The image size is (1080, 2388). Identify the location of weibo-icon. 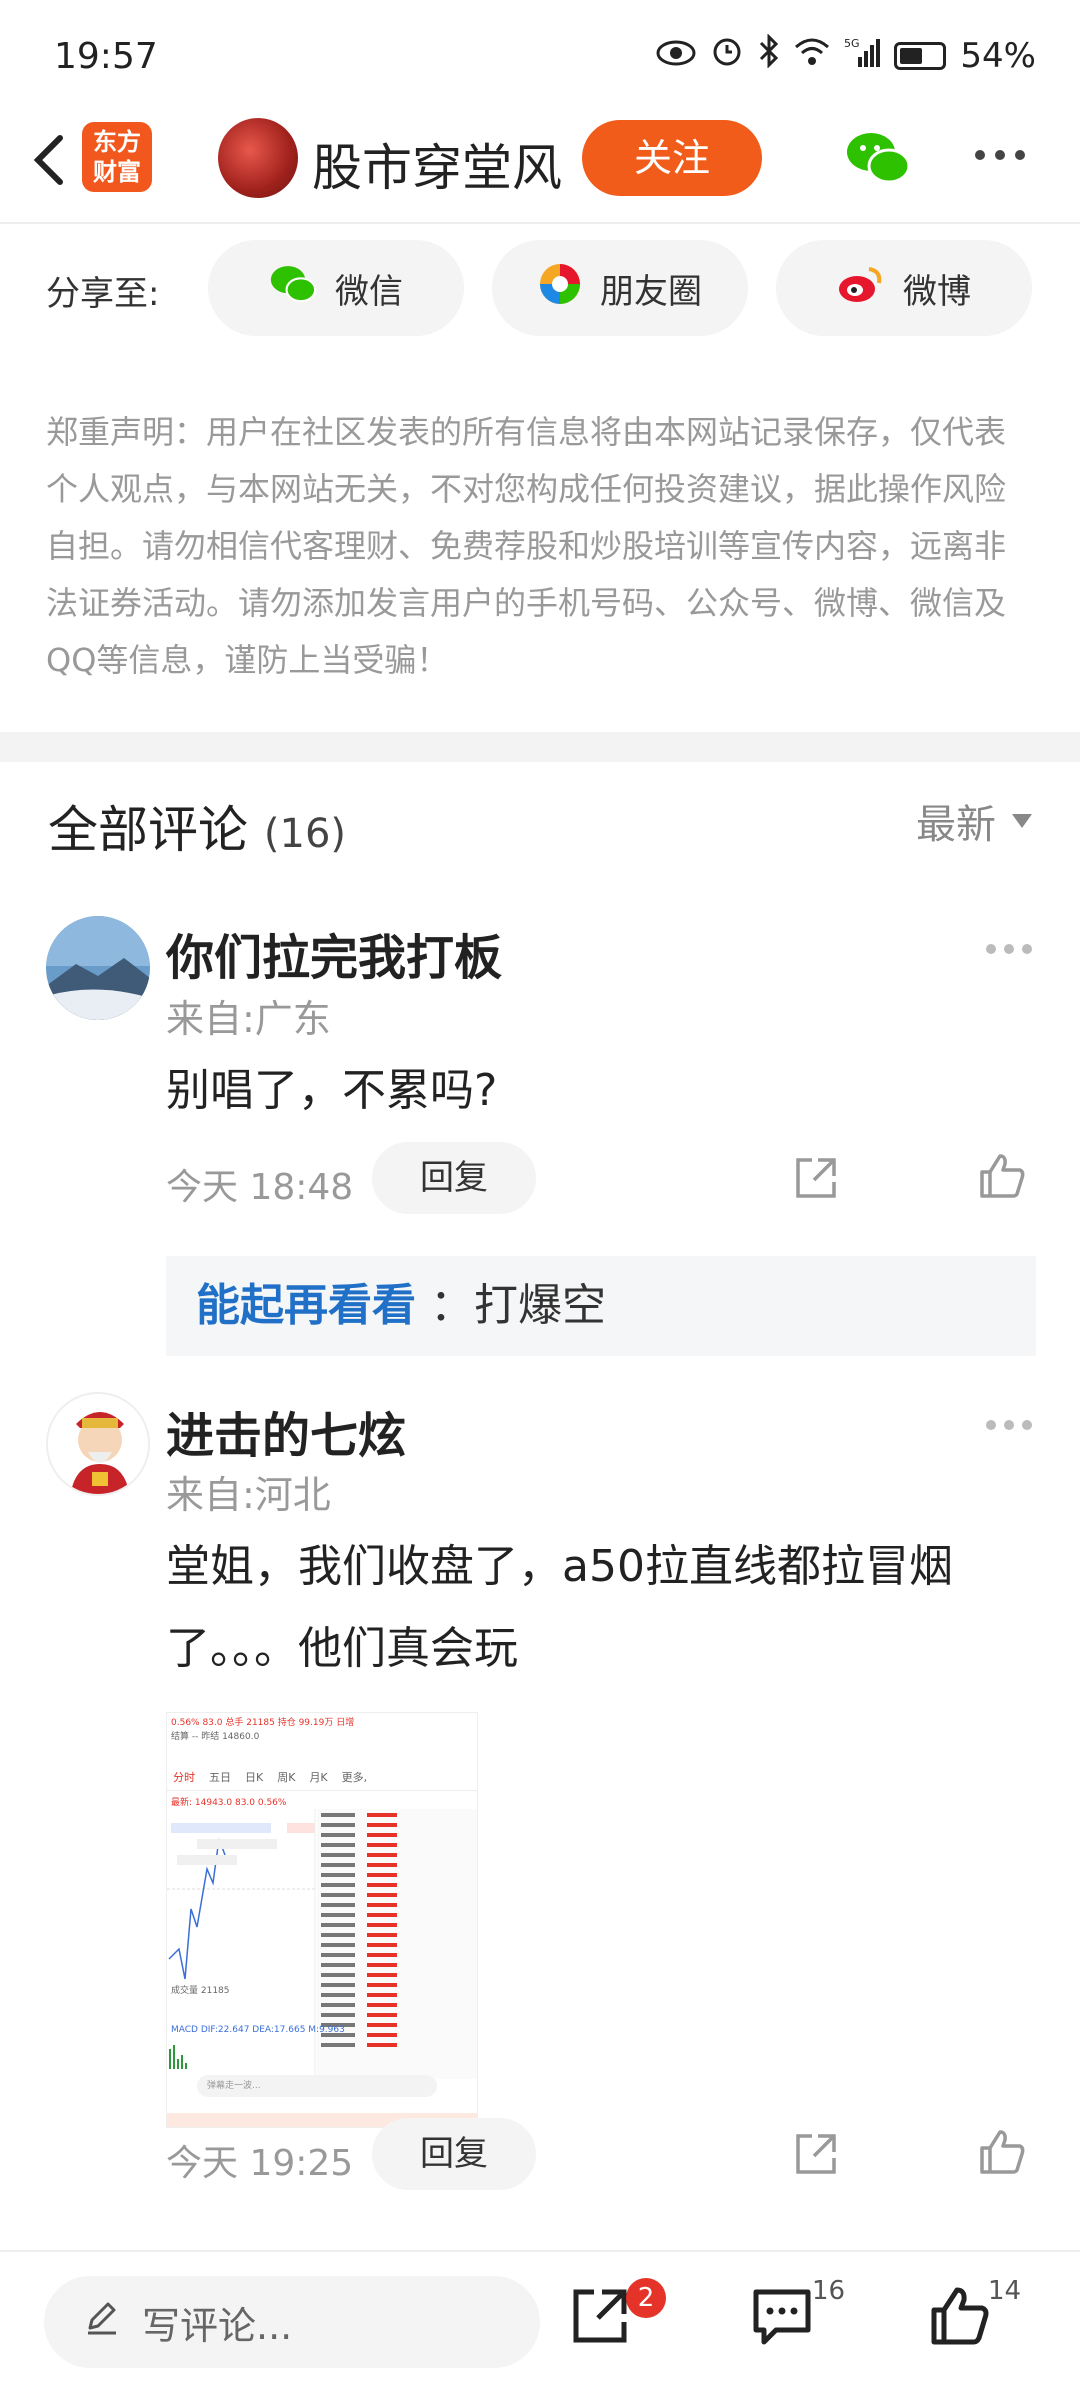
(861, 288).